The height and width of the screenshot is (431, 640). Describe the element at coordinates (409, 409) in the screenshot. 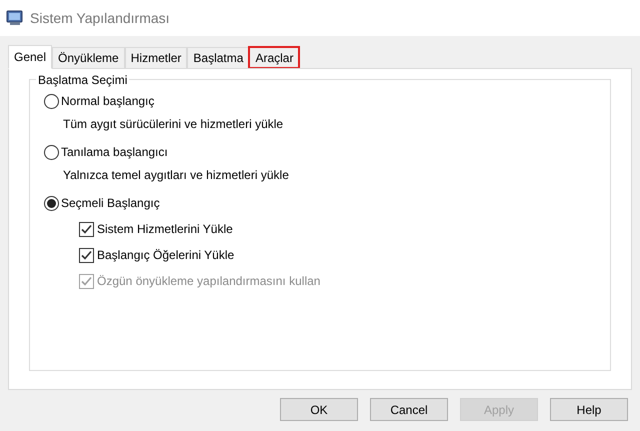

I see `dialog-button: Cancel` at that location.